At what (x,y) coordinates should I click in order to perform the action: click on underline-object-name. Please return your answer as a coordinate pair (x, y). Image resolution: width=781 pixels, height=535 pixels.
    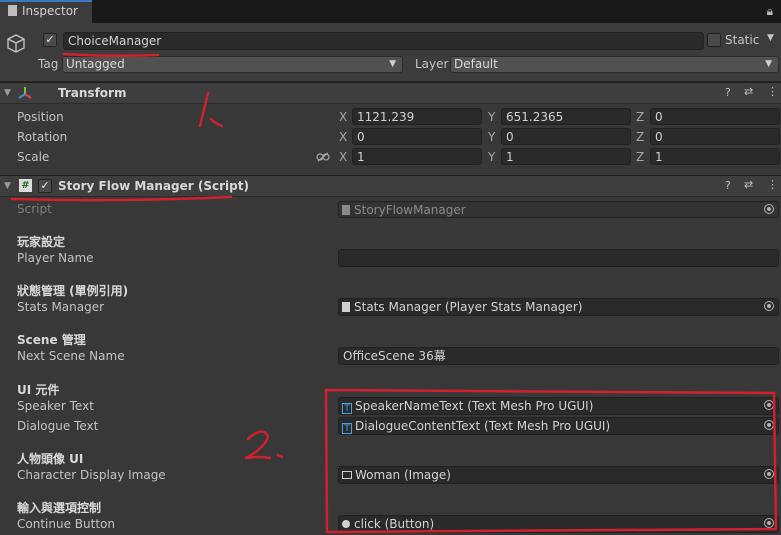
    Looking at the image, I should click on (111, 55).